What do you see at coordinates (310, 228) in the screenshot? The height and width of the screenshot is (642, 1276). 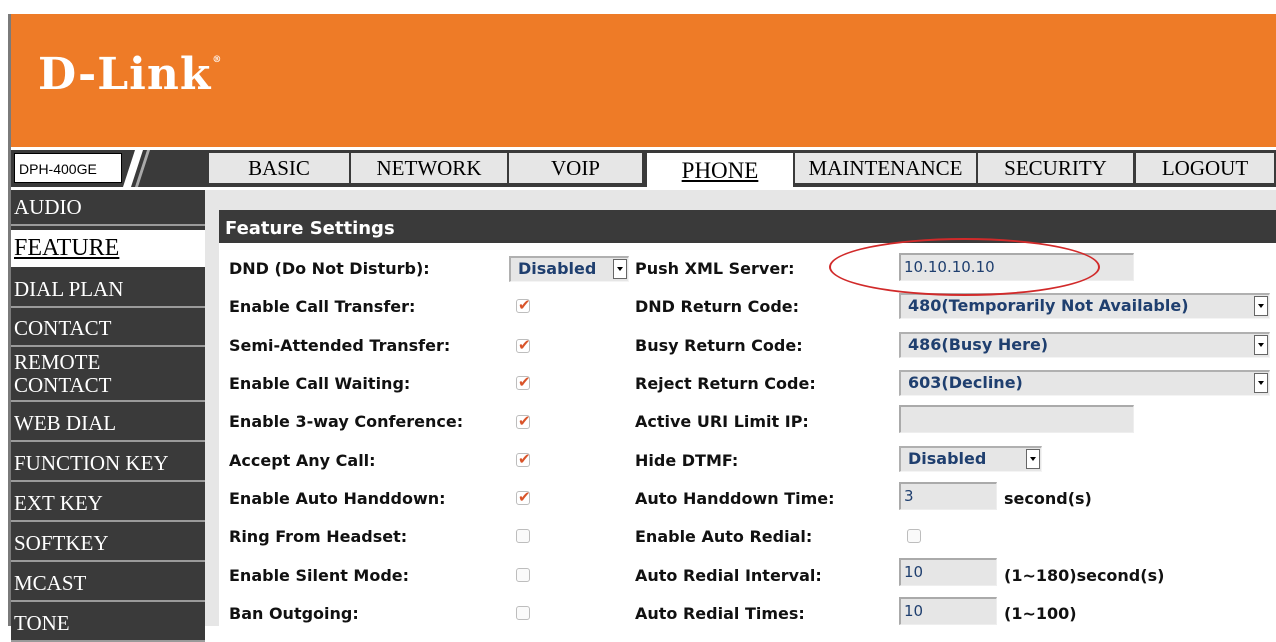 I see `panel-title: Feature Settings` at bounding box center [310, 228].